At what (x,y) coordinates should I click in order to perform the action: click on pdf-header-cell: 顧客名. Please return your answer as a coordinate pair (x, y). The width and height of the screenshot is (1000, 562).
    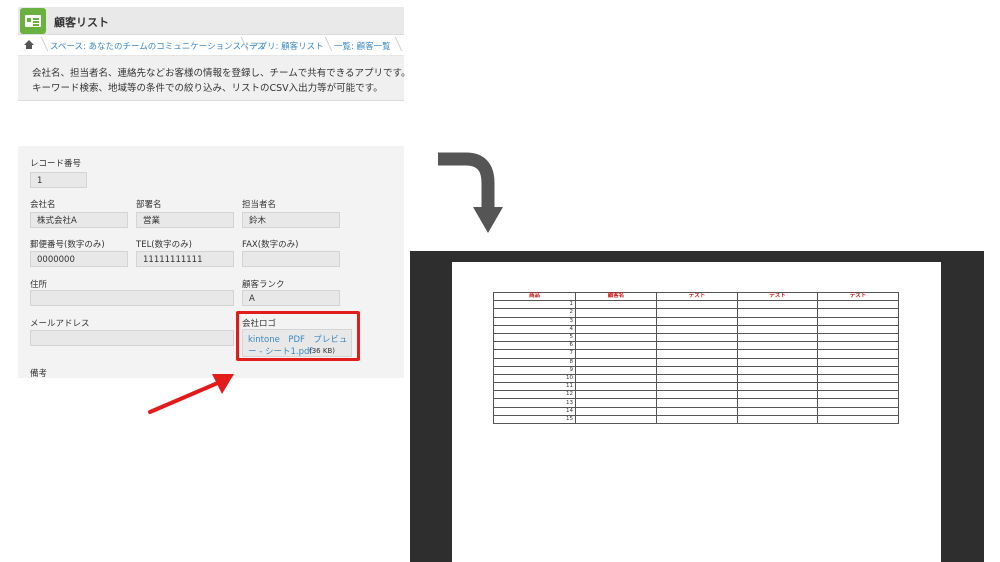
    Looking at the image, I should click on (616, 296).